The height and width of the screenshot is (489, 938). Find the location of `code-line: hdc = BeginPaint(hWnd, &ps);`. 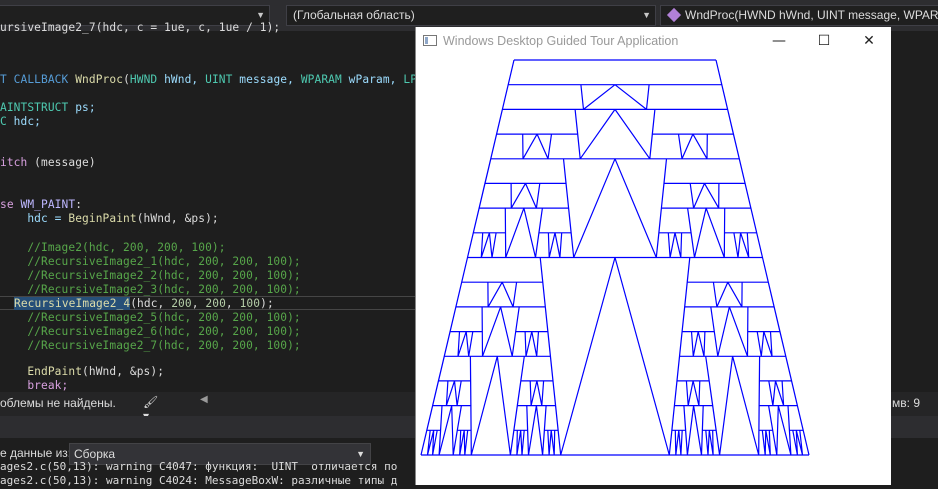

code-line: hdc = BeginPaint(hWnd, &ps); is located at coordinates (109, 218).